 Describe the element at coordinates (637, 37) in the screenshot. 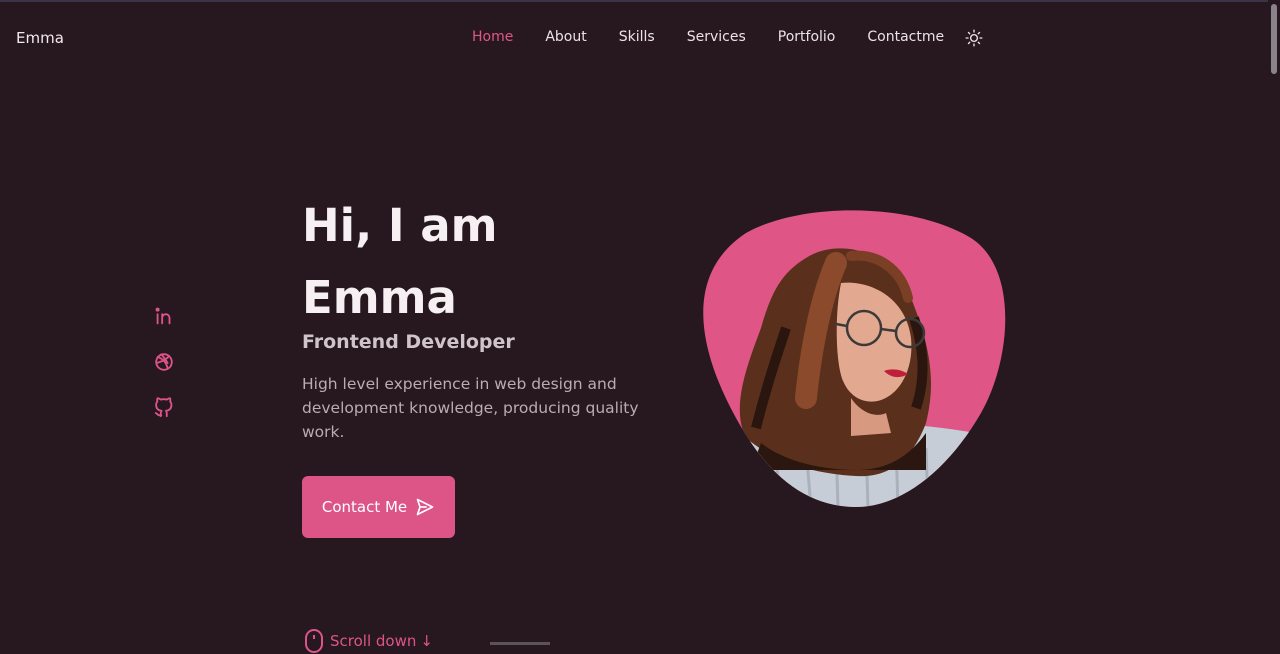

I see `nav-skills: Skills` at that location.